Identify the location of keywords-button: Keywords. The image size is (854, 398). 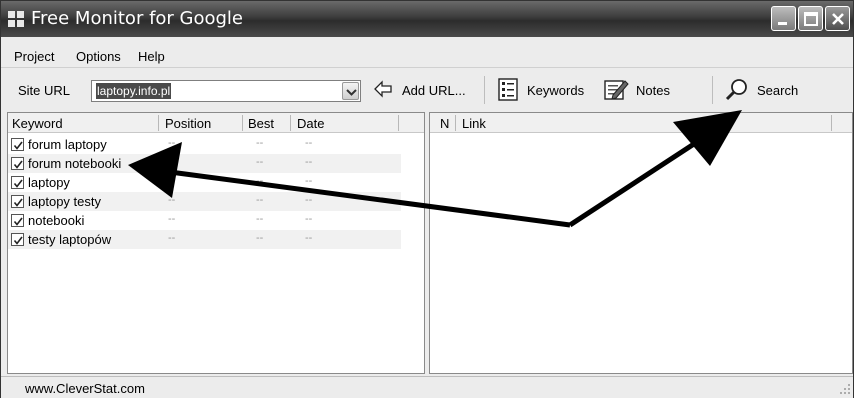
(543, 90).